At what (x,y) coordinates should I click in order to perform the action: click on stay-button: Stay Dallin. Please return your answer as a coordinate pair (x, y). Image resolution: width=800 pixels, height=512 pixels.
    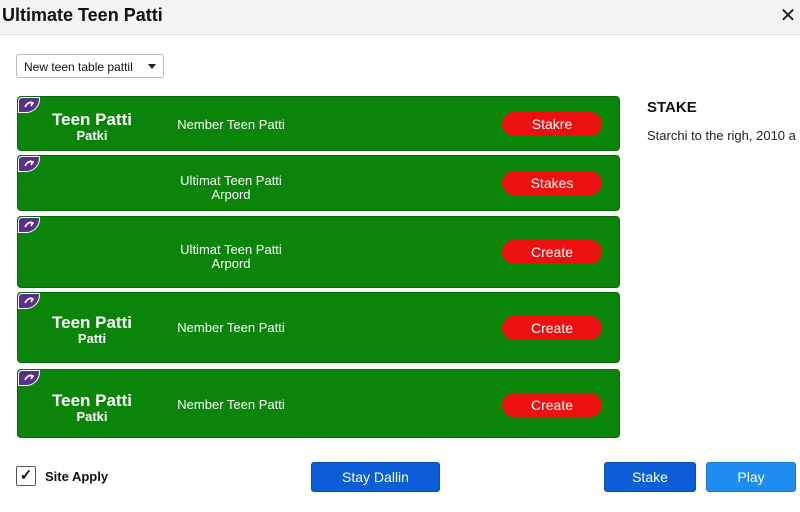
    Looking at the image, I should click on (375, 477).